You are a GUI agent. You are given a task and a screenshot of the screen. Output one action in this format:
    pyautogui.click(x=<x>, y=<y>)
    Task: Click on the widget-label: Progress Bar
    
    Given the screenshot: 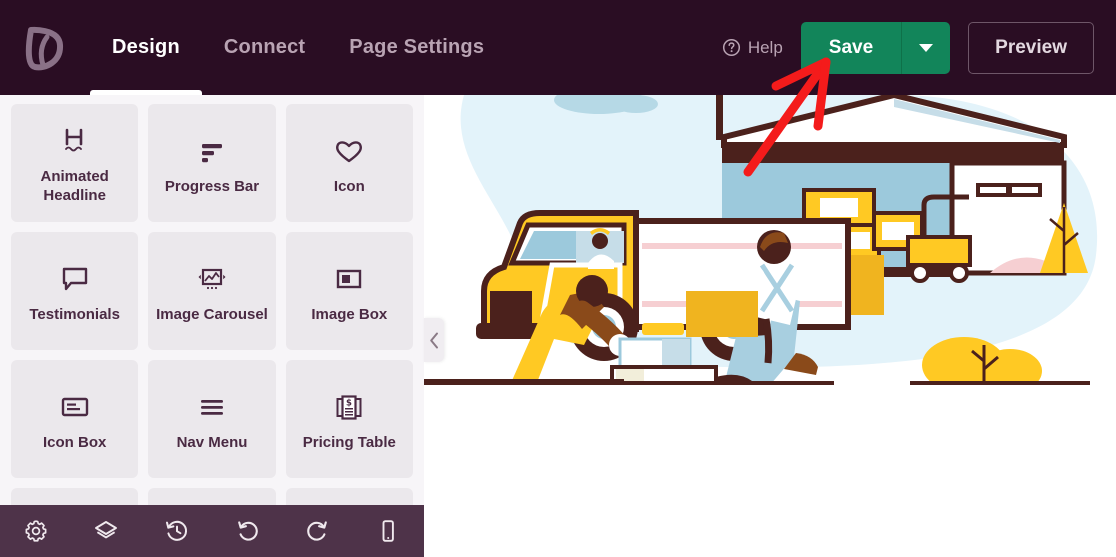 What is the action you would take?
    pyautogui.click(x=212, y=186)
    